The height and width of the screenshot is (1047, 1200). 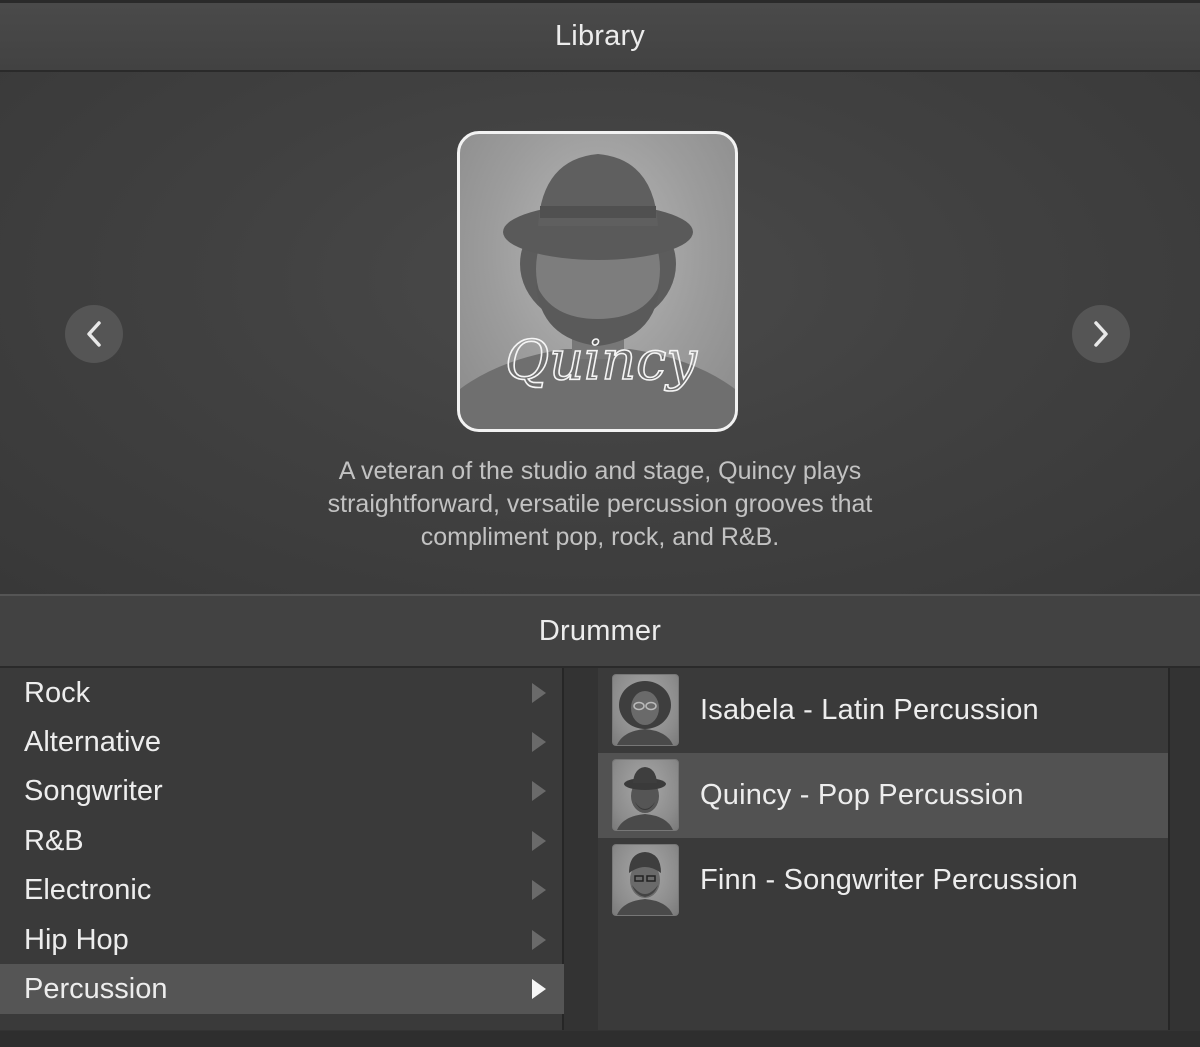 What do you see at coordinates (645, 795) in the screenshot?
I see `quincy-avatar` at bounding box center [645, 795].